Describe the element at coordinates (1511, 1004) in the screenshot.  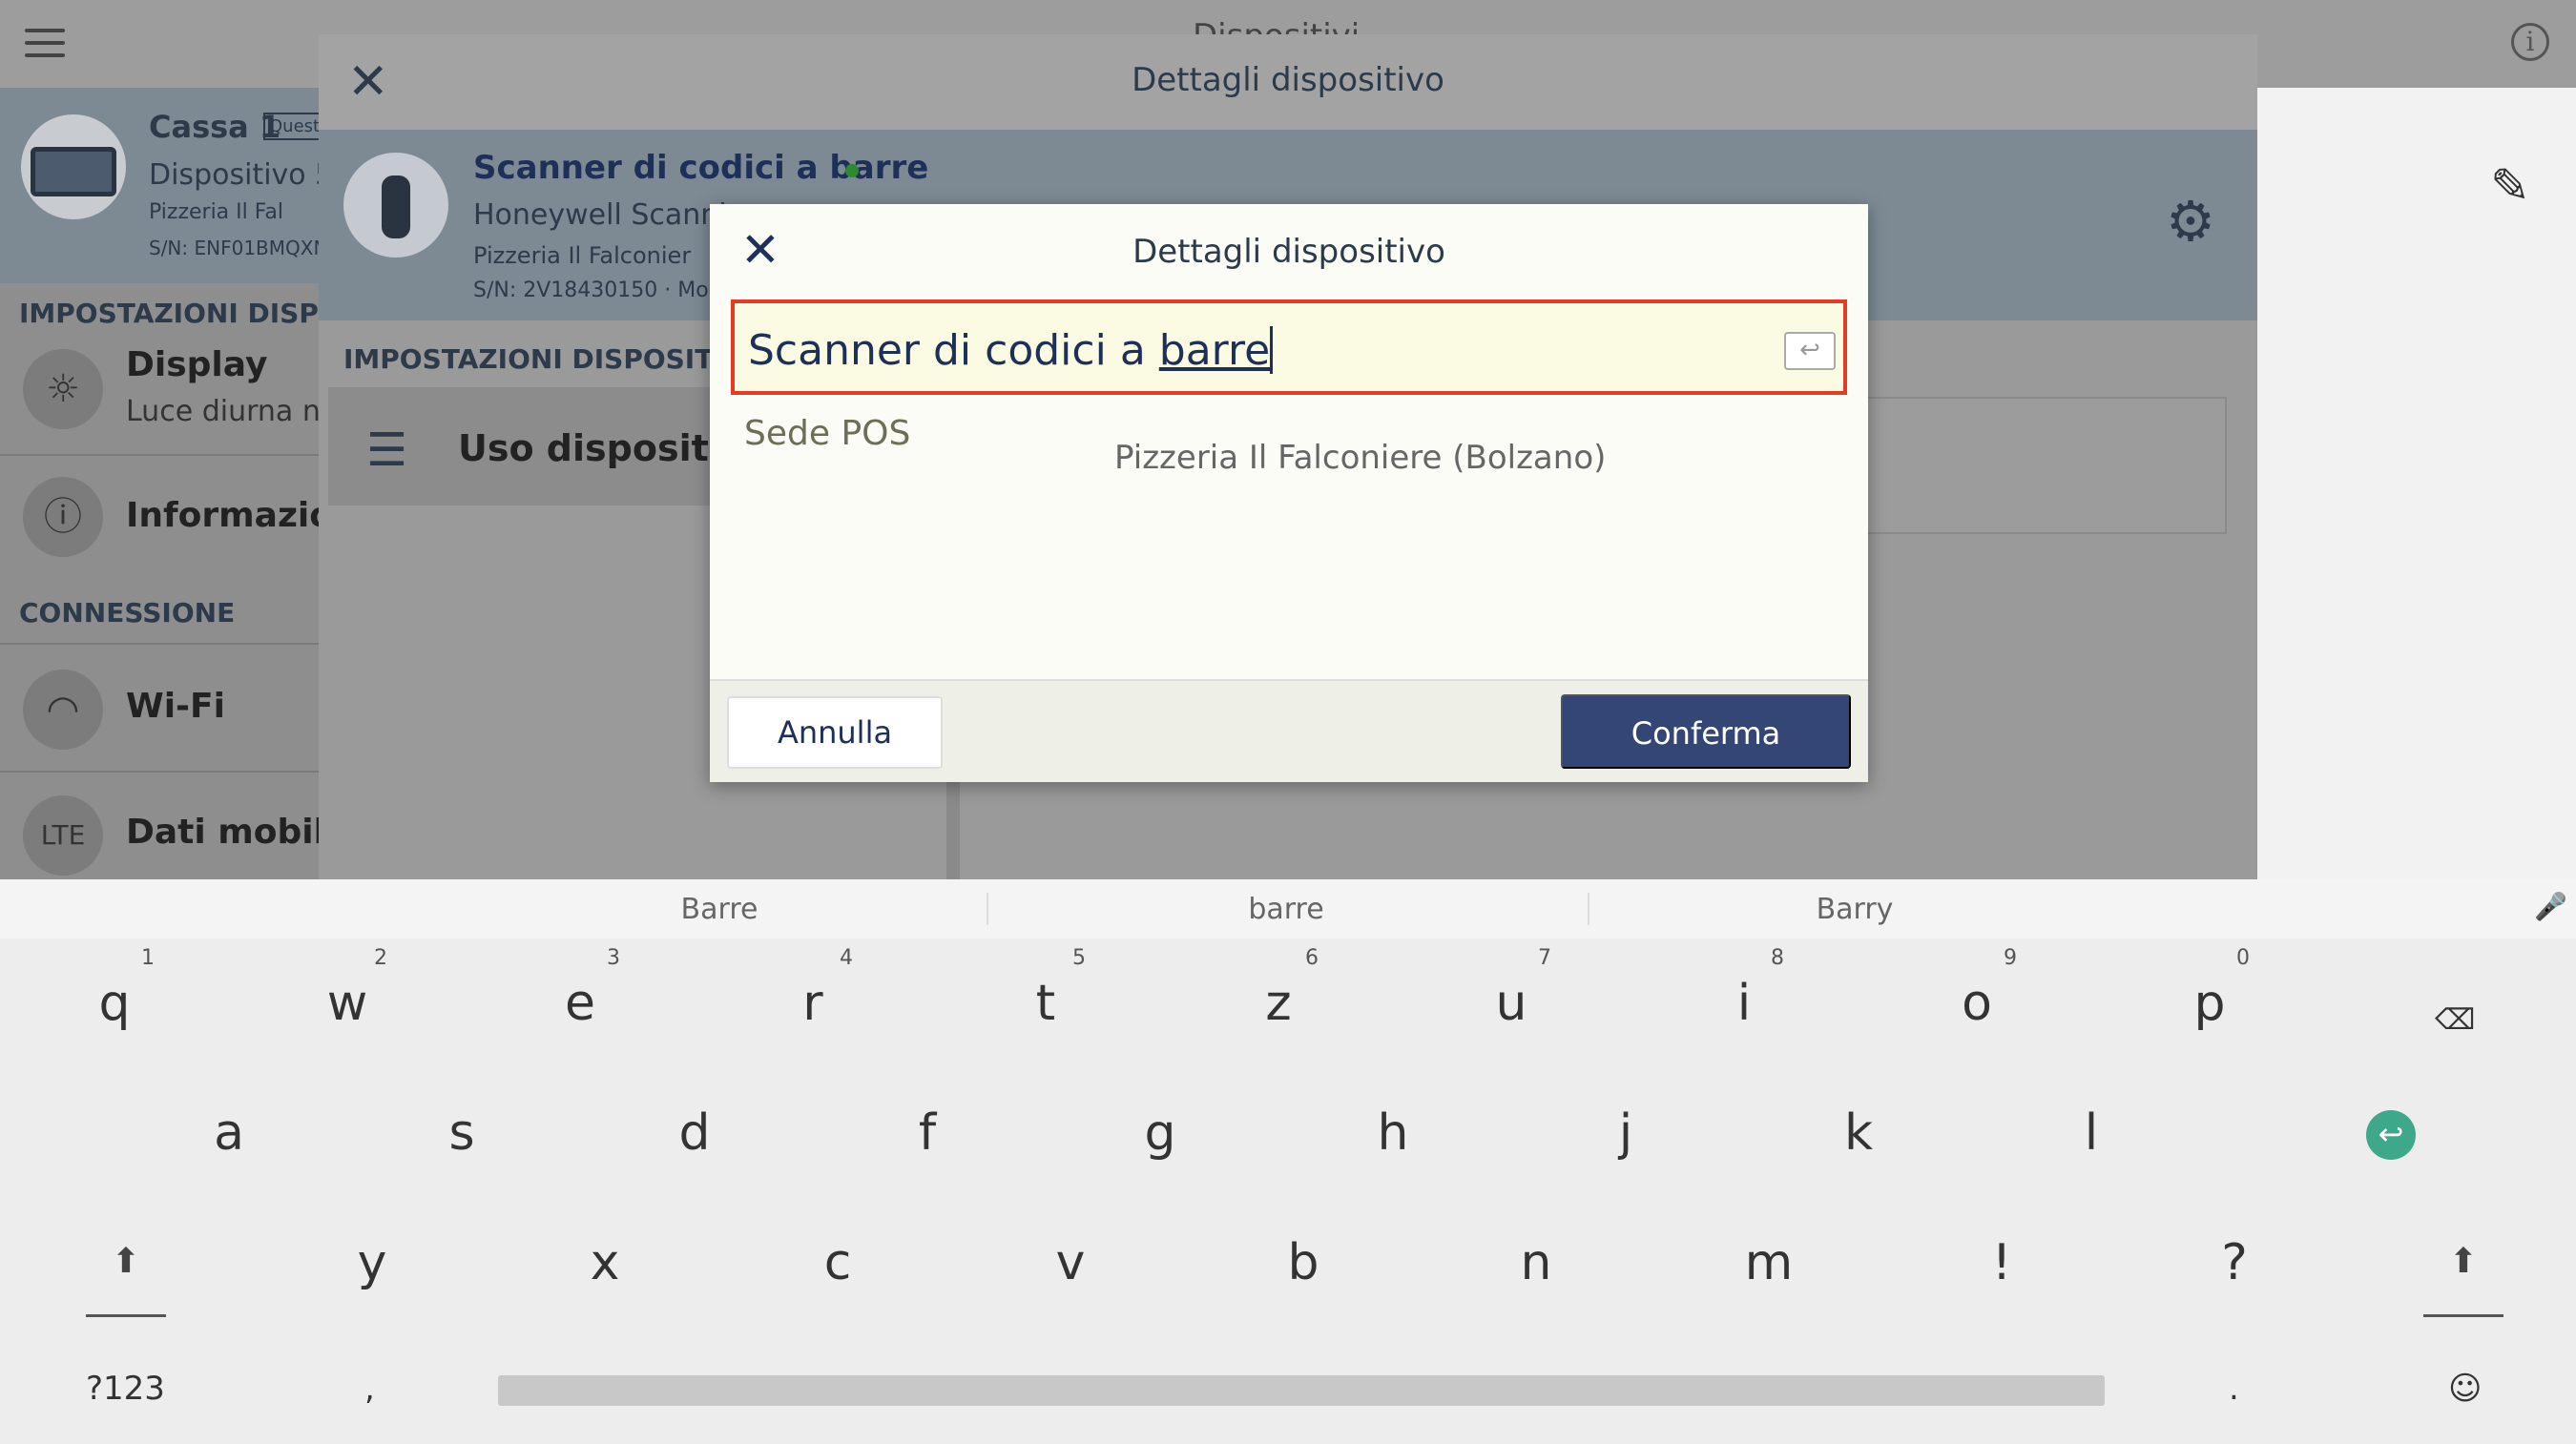
I see `key-u: u` at that location.